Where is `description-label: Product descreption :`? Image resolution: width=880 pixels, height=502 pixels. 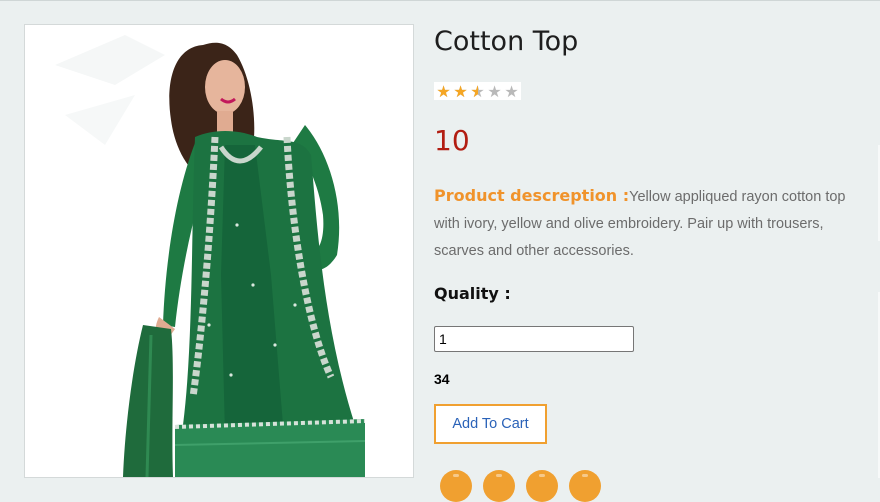
description-label: Product descreption : is located at coordinates (532, 195).